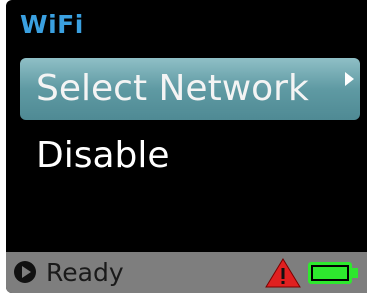  What do you see at coordinates (283, 273) in the screenshot?
I see `warning-icon` at bounding box center [283, 273].